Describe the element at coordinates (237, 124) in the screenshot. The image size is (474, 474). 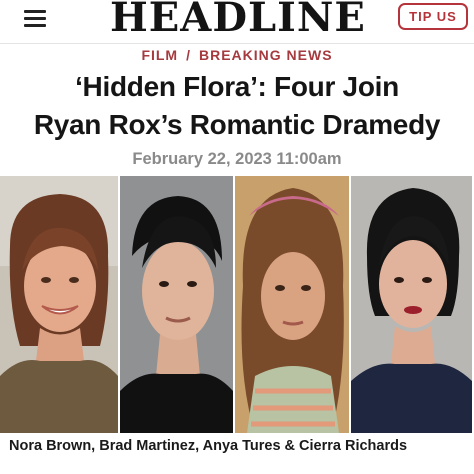
I see `article-title-line-2: Ryan Rox’s Romantic Dramedy` at that location.